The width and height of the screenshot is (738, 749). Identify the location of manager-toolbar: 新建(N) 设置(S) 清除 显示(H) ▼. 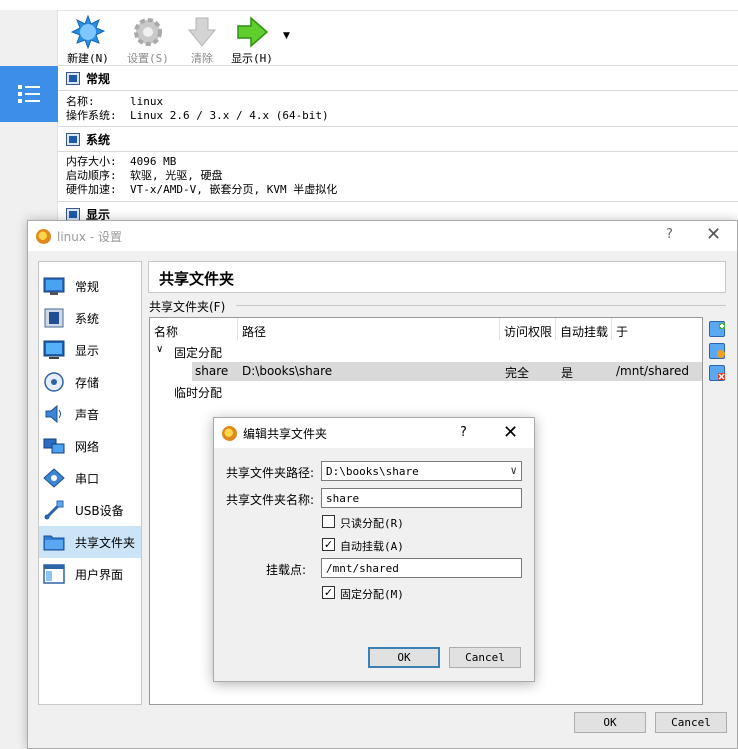
(398, 38).